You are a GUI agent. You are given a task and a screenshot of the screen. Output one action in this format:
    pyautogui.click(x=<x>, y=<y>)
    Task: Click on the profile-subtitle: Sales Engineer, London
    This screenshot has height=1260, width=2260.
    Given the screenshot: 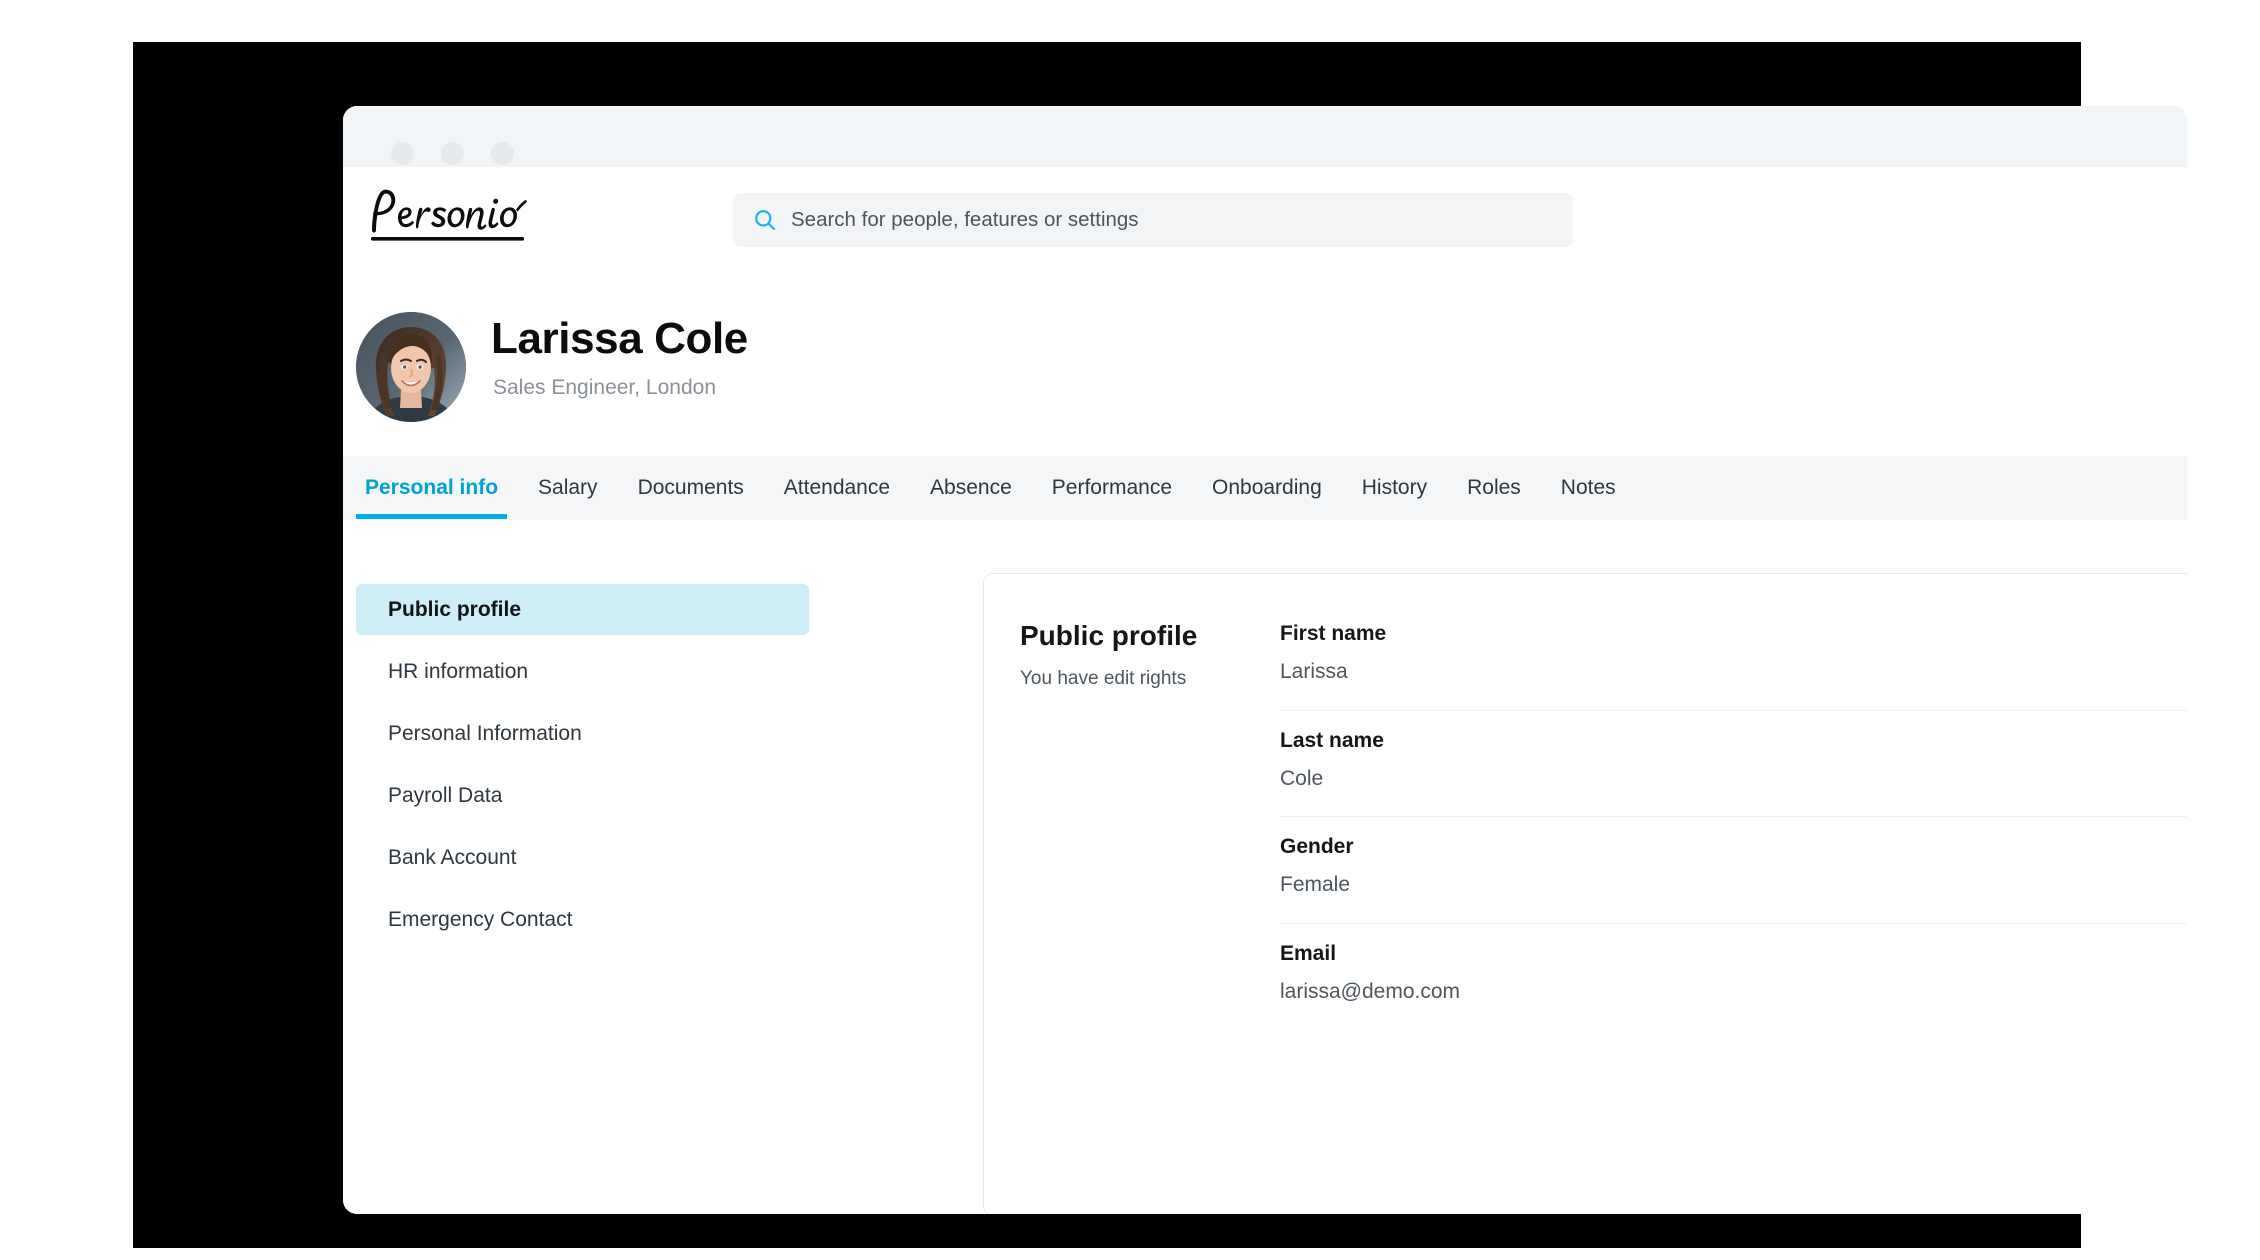 What is the action you would take?
    pyautogui.click(x=605, y=387)
    